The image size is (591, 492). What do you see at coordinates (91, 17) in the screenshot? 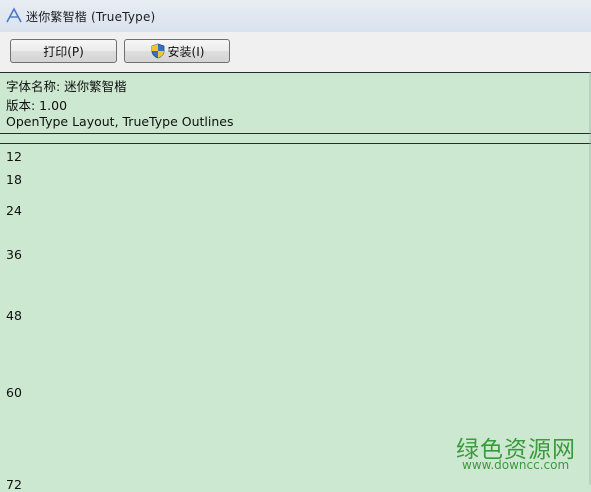
I see `window-title: 迷你繁智楷 (TrueType)` at bounding box center [91, 17].